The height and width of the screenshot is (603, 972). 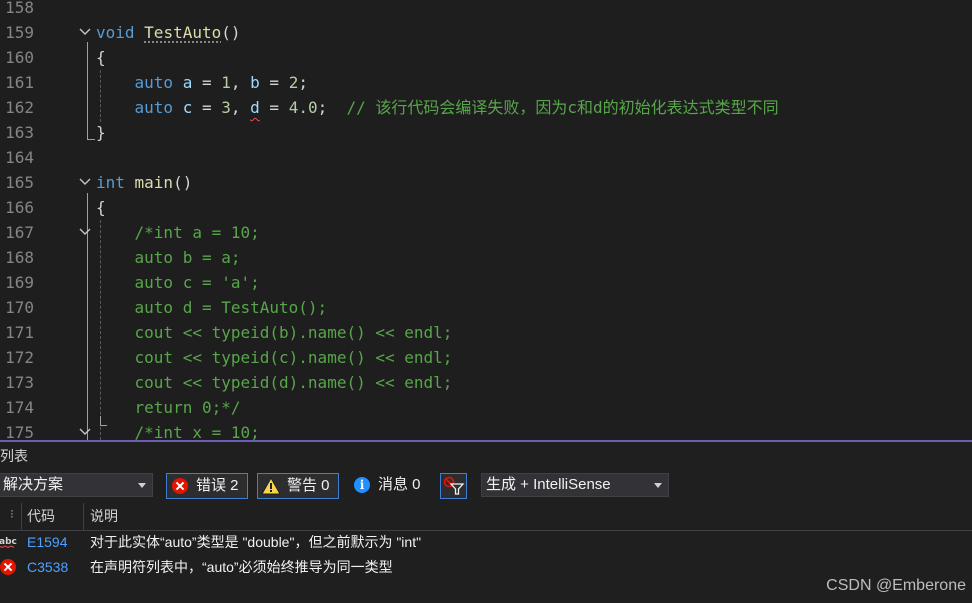 What do you see at coordinates (187, 257) in the screenshot?
I see `code-token: auto b = a;` at bounding box center [187, 257].